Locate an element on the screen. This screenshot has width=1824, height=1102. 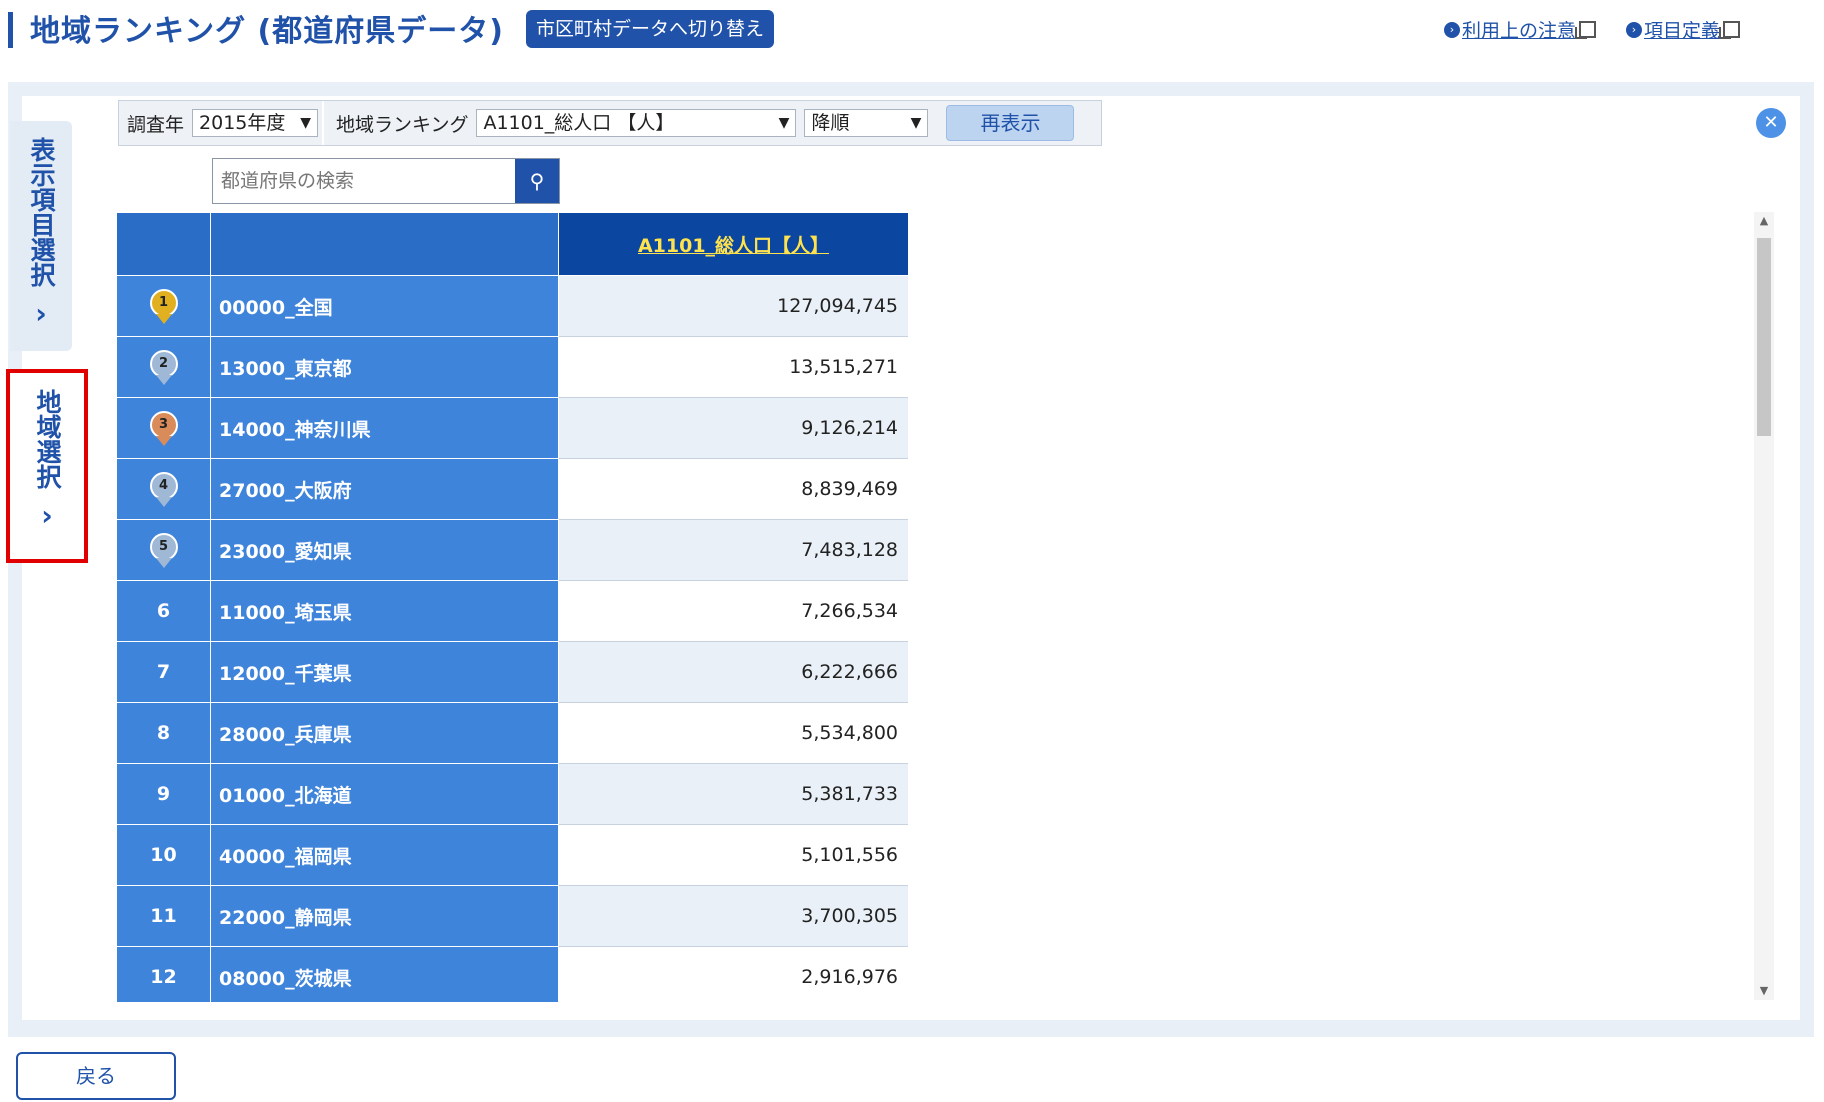
value-cell: 9,126,214 is located at coordinates (733, 428).